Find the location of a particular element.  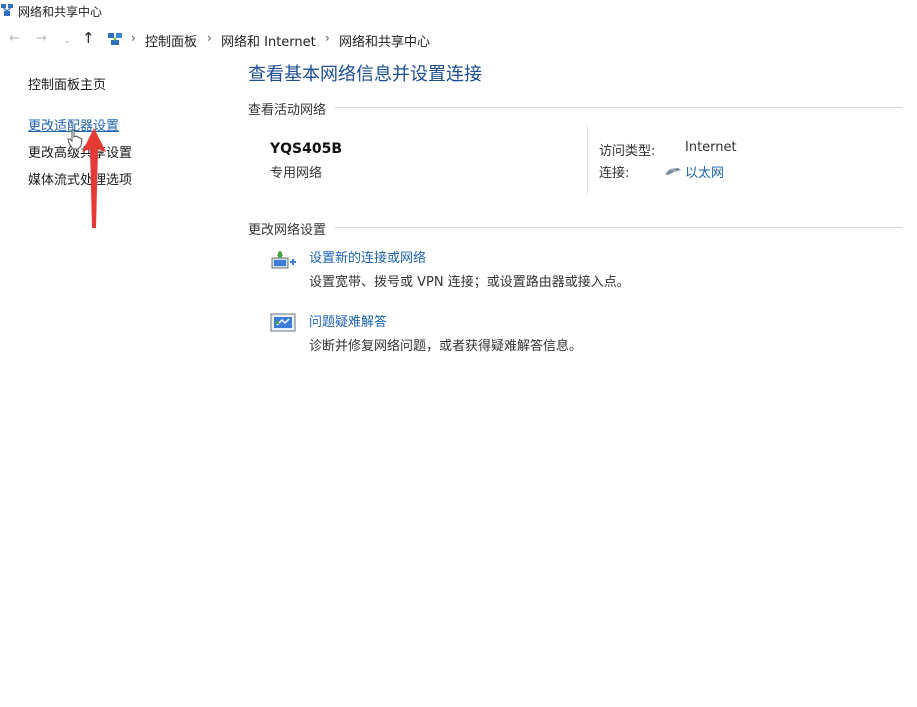

ethernet-icon is located at coordinates (673, 172).